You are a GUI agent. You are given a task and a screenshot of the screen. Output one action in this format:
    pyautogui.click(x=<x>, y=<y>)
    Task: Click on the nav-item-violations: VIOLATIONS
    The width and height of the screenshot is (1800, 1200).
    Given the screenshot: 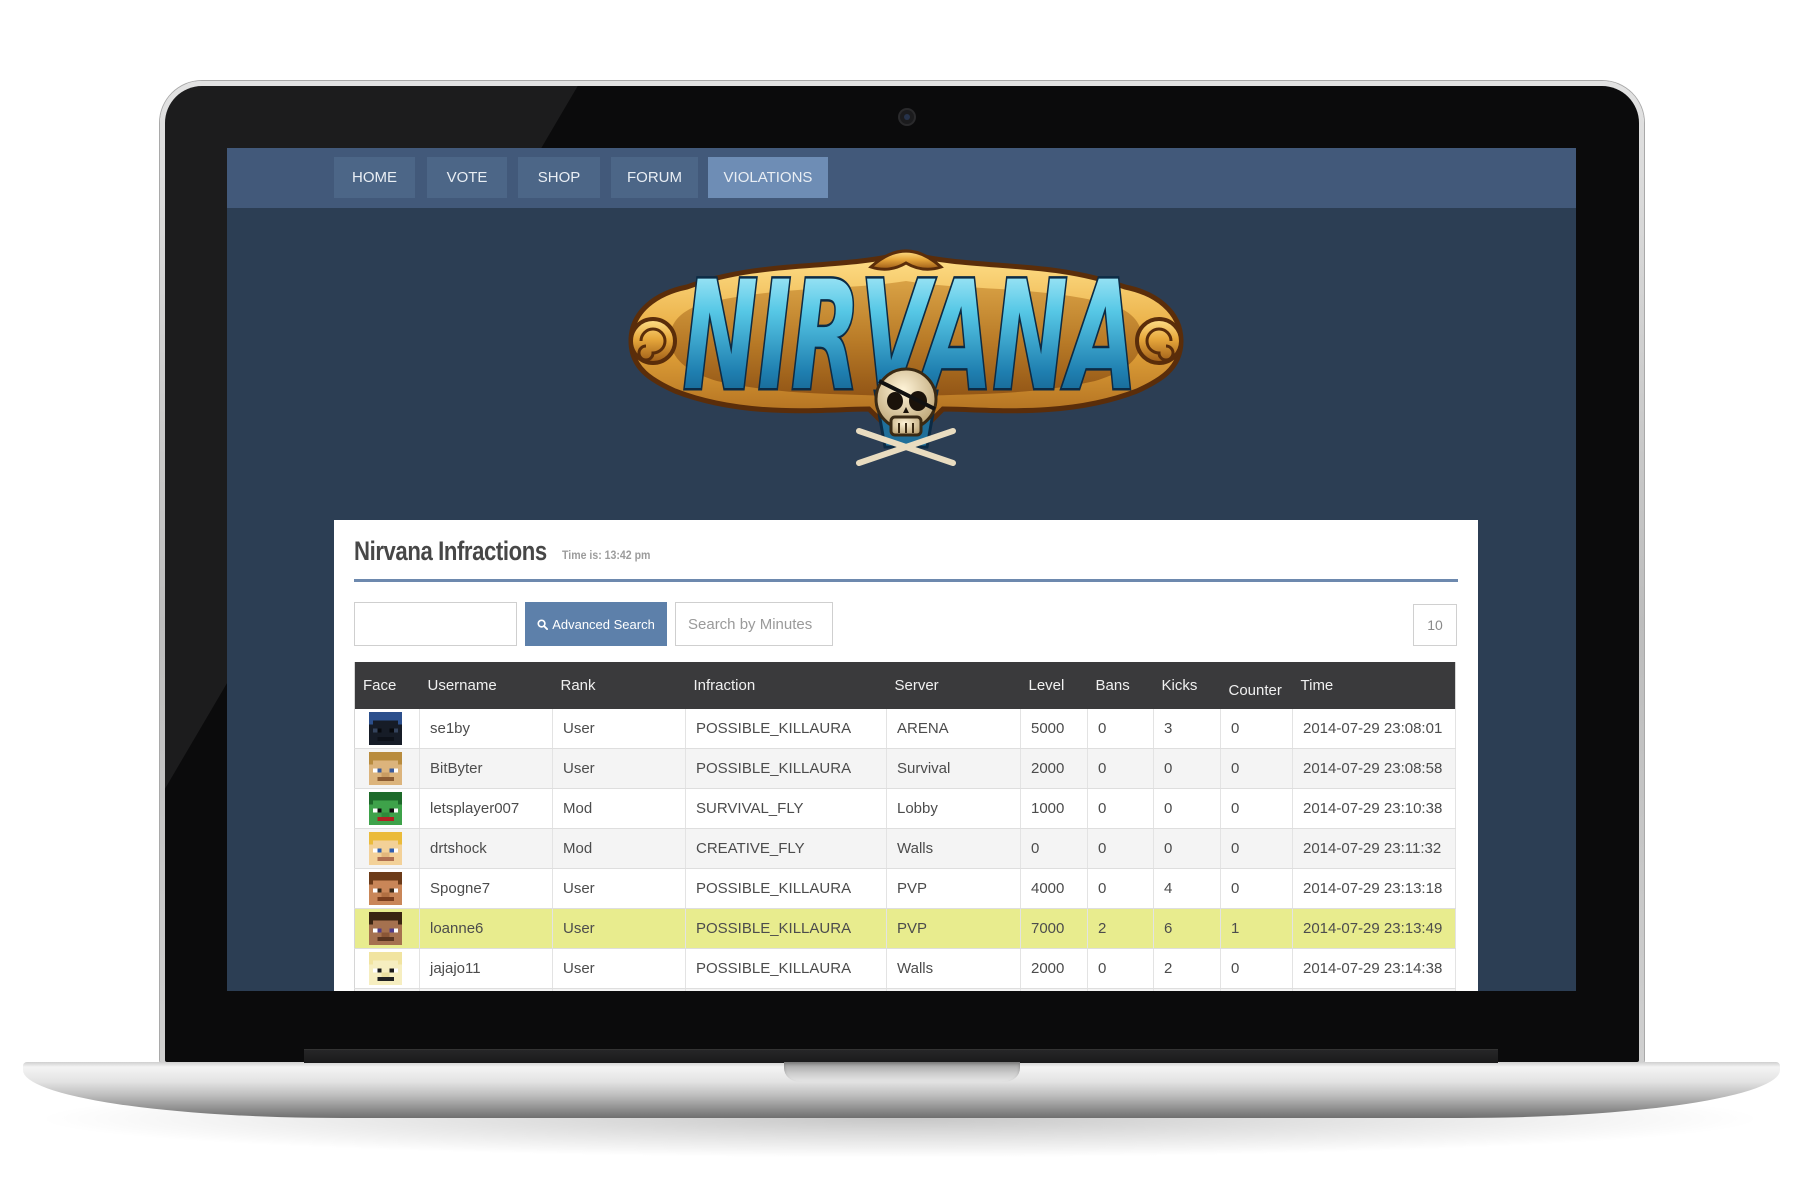 What is the action you would take?
    pyautogui.click(x=768, y=177)
    